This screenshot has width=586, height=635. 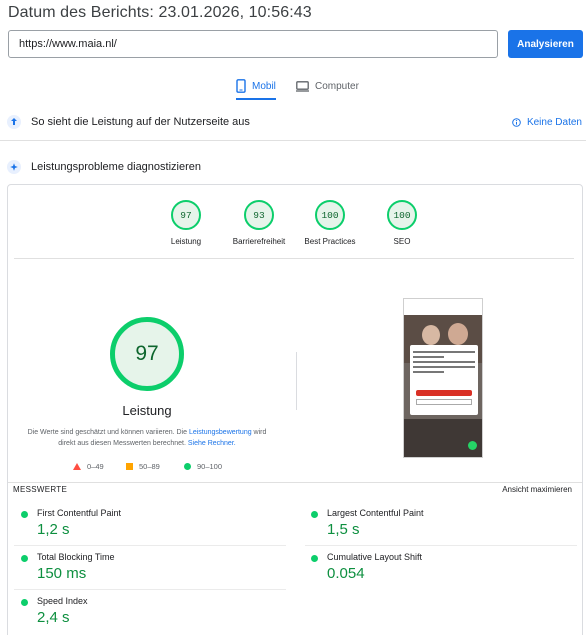 I want to click on metric-value: 0.054, so click(x=346, y=573).